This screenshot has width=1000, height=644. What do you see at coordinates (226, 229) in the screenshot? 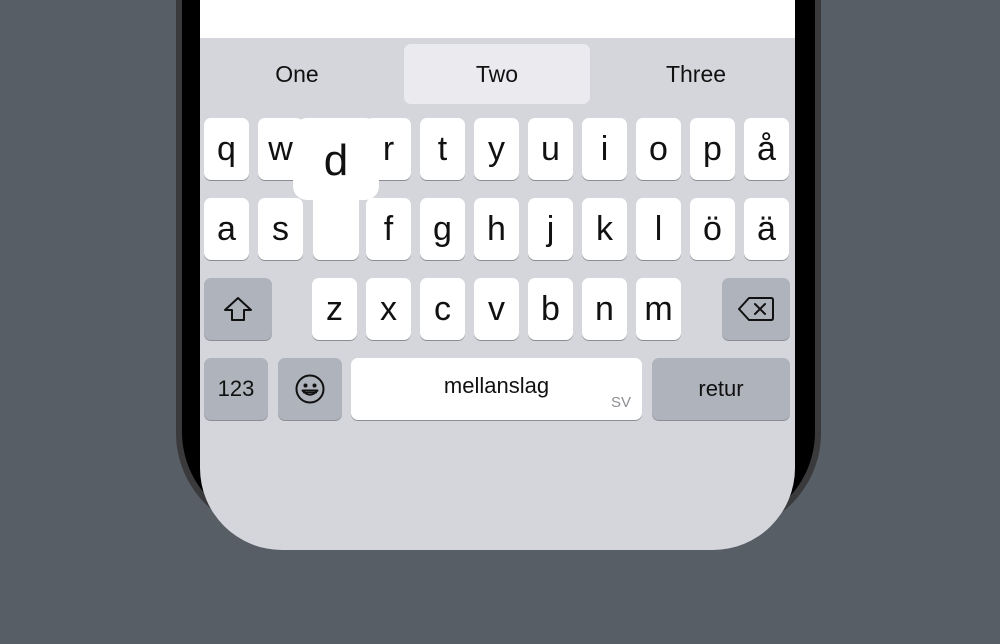
I see `key-a: a` at bounding box center [226, 229].